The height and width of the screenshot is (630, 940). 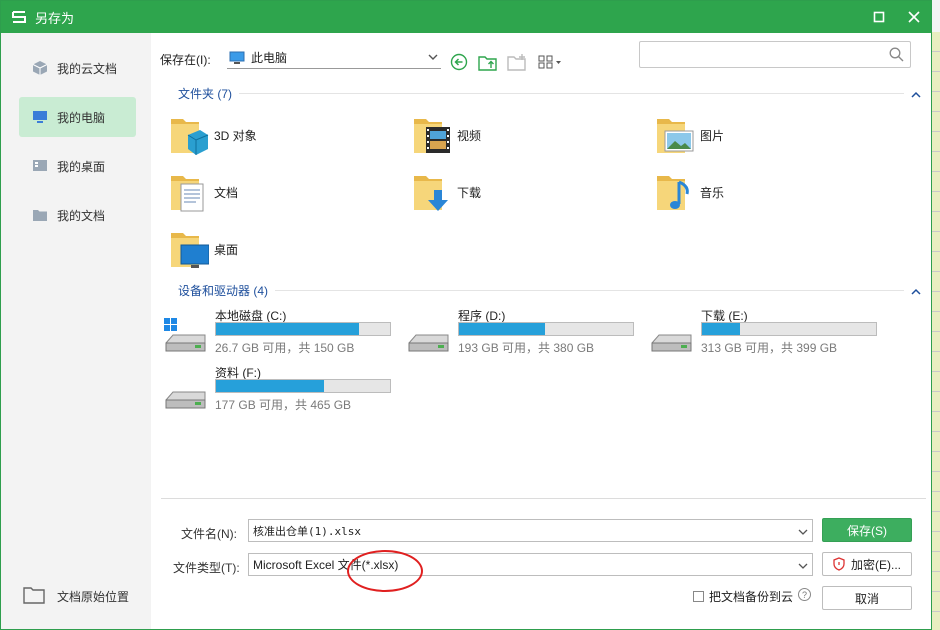 I want to click on folder-label: 图片, so click(x=712, y=135).